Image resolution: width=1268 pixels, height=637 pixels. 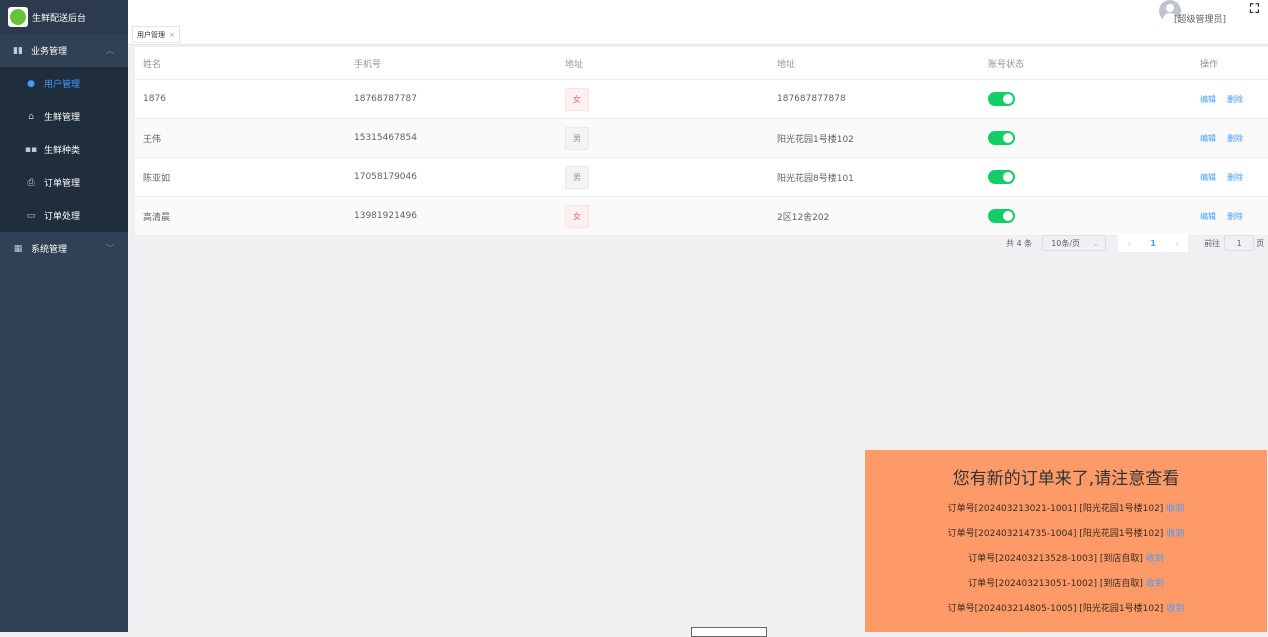 What do you see at coordinates (1055, 509) in the screenshot?
I see `order-text: 订单号[202403213021-1001] [阳光花园1号楼102]` at bounding box center [1055, 509].